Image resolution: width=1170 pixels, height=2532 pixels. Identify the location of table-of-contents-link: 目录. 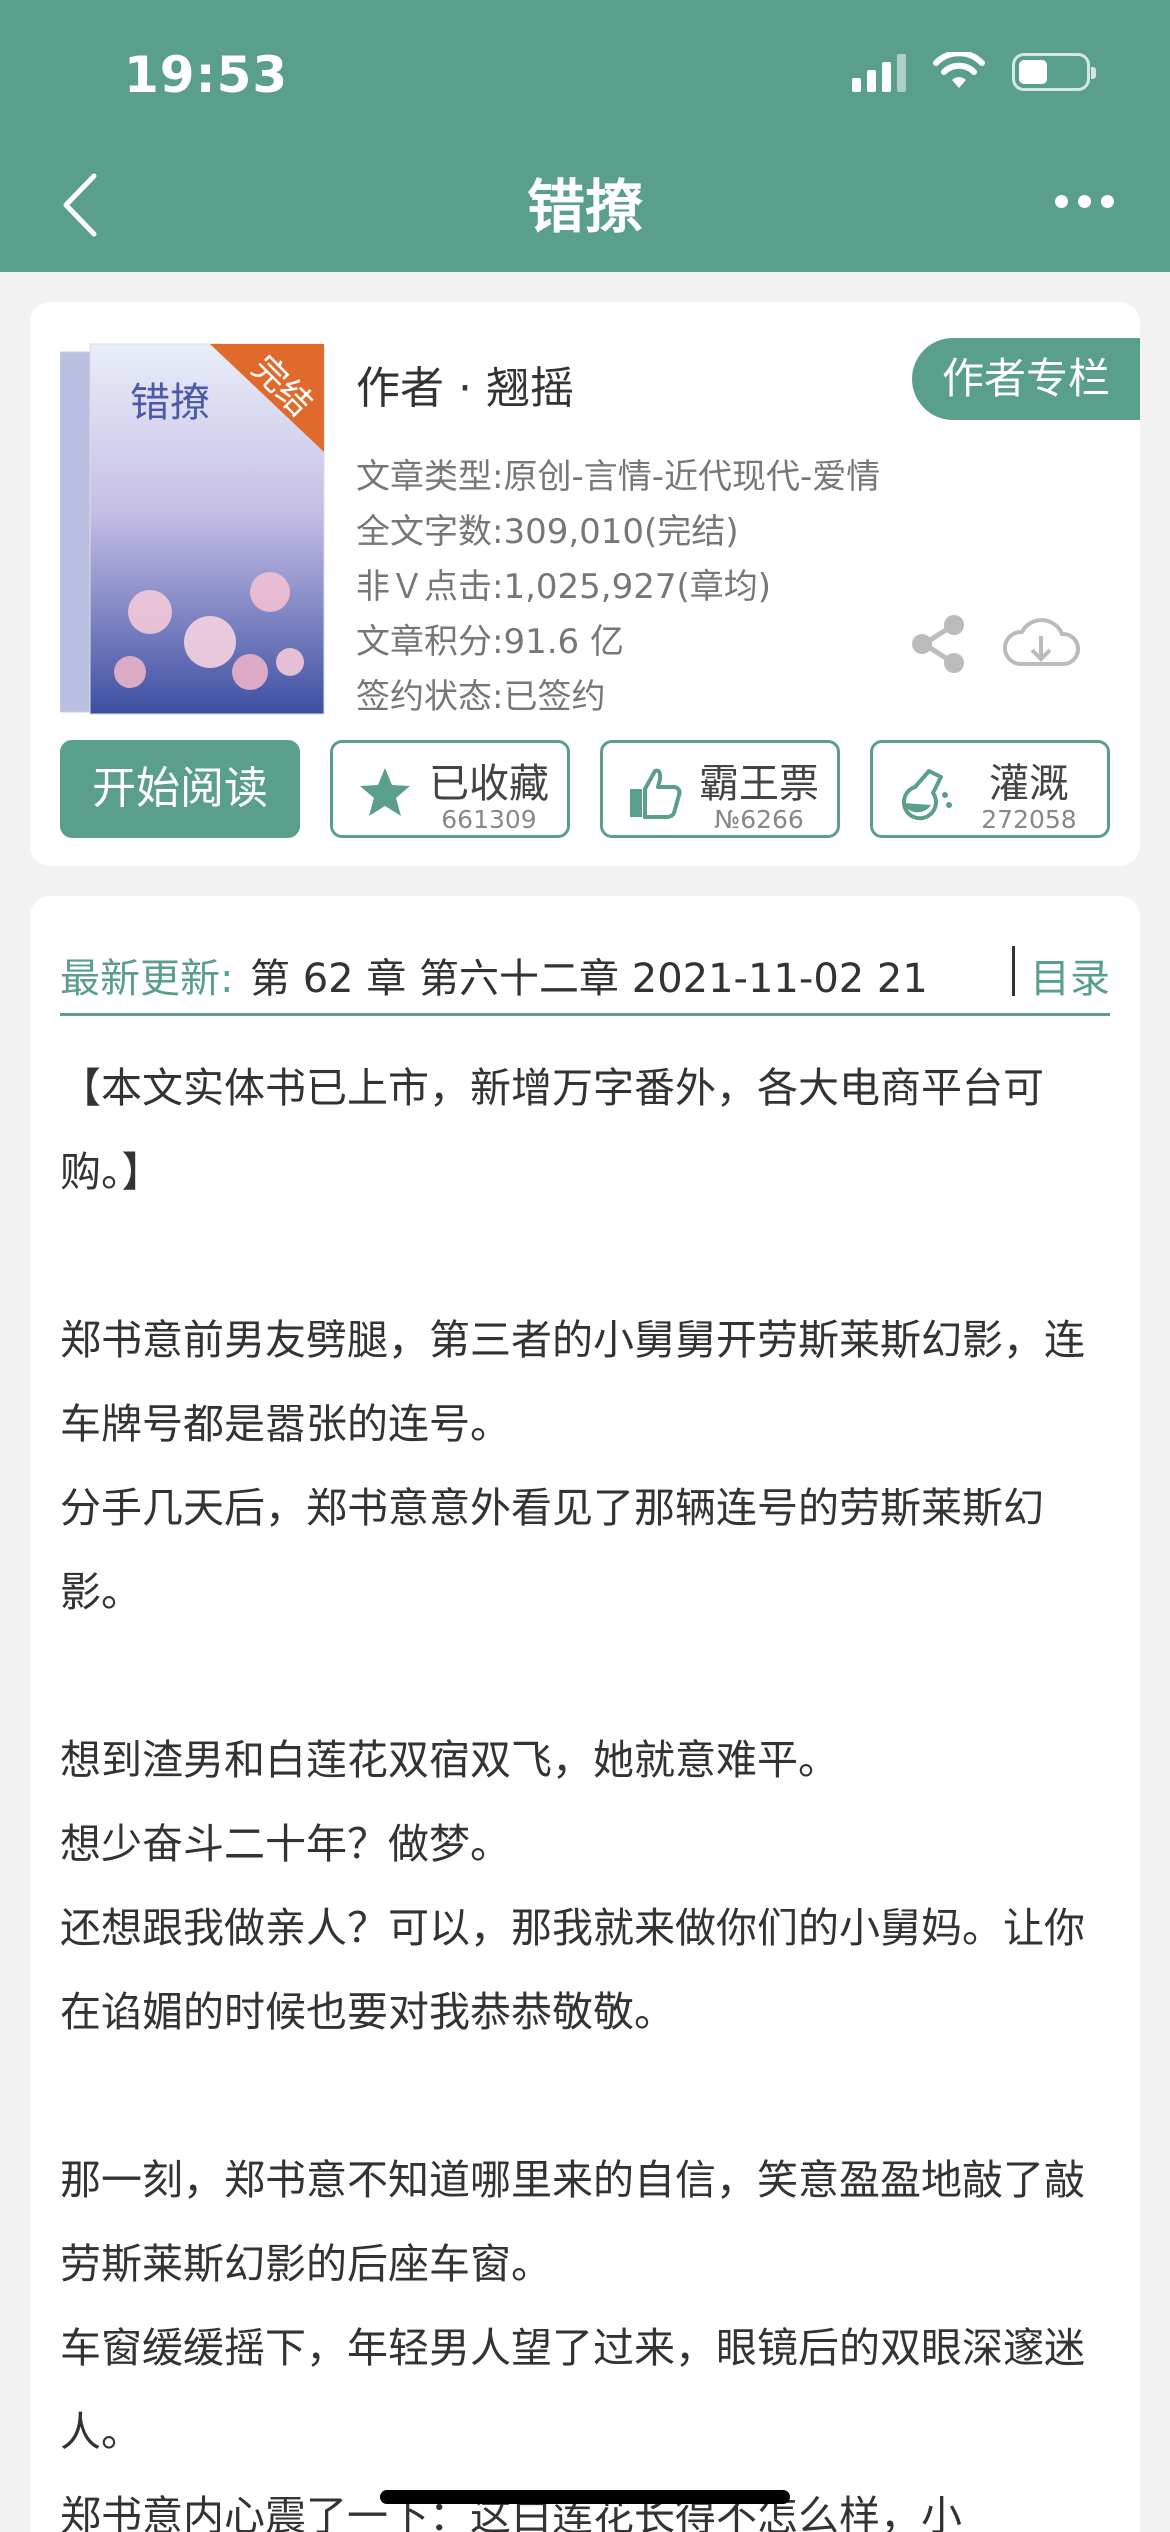
(1070, 975).